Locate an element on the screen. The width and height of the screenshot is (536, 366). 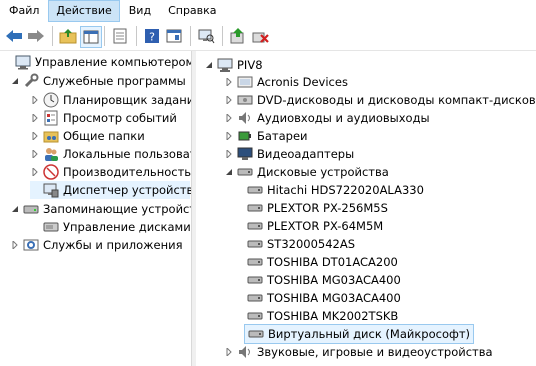
up-folder-icon is located at coordinates (68, 36).